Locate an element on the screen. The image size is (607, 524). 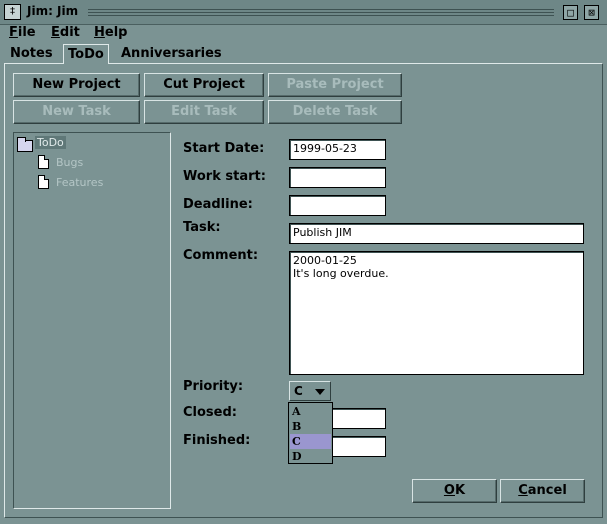
tab-anniversaries: Anniversaries is located at coordinates (171, 54).